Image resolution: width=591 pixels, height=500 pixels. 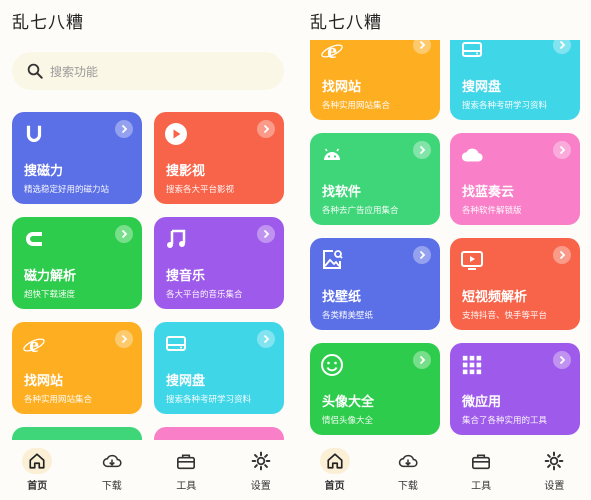 What do you see at coordinates (515, 389) in the screenshot?
I see `card-micro-apps: 微应用 集合了各种实用的工具` at bounding box center [515, 389].